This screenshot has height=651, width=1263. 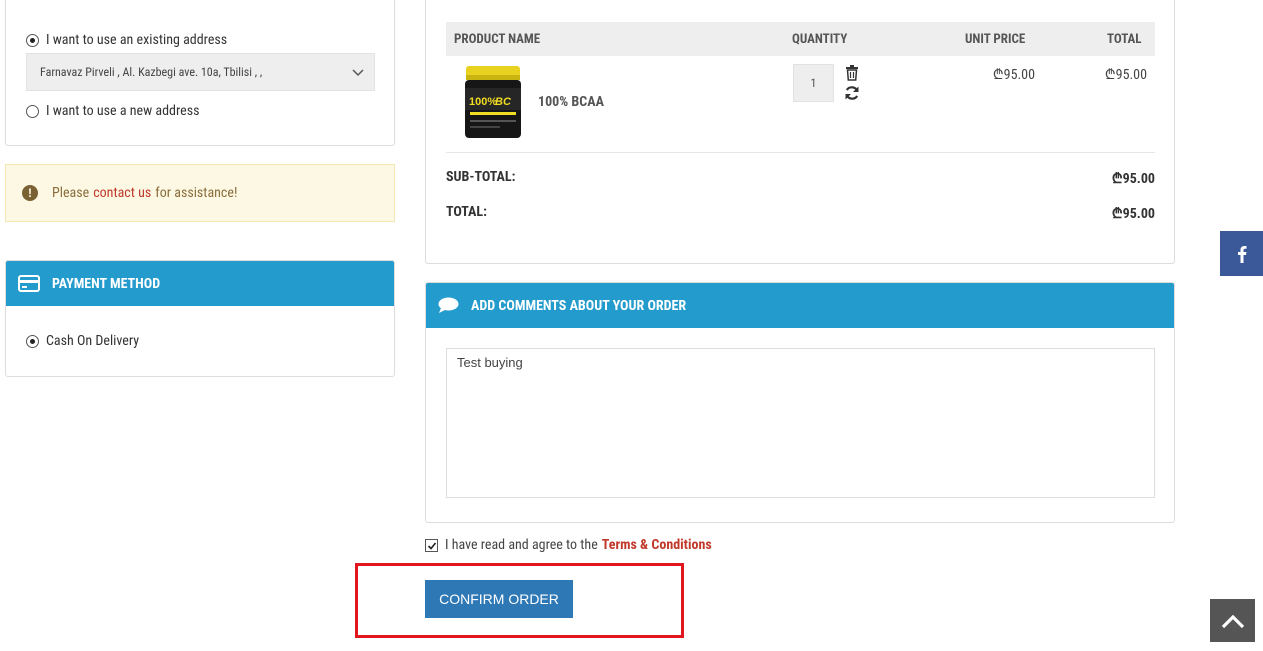 I want to click on unit-price-value: ₾95.00, so click(x=1013, y=75).